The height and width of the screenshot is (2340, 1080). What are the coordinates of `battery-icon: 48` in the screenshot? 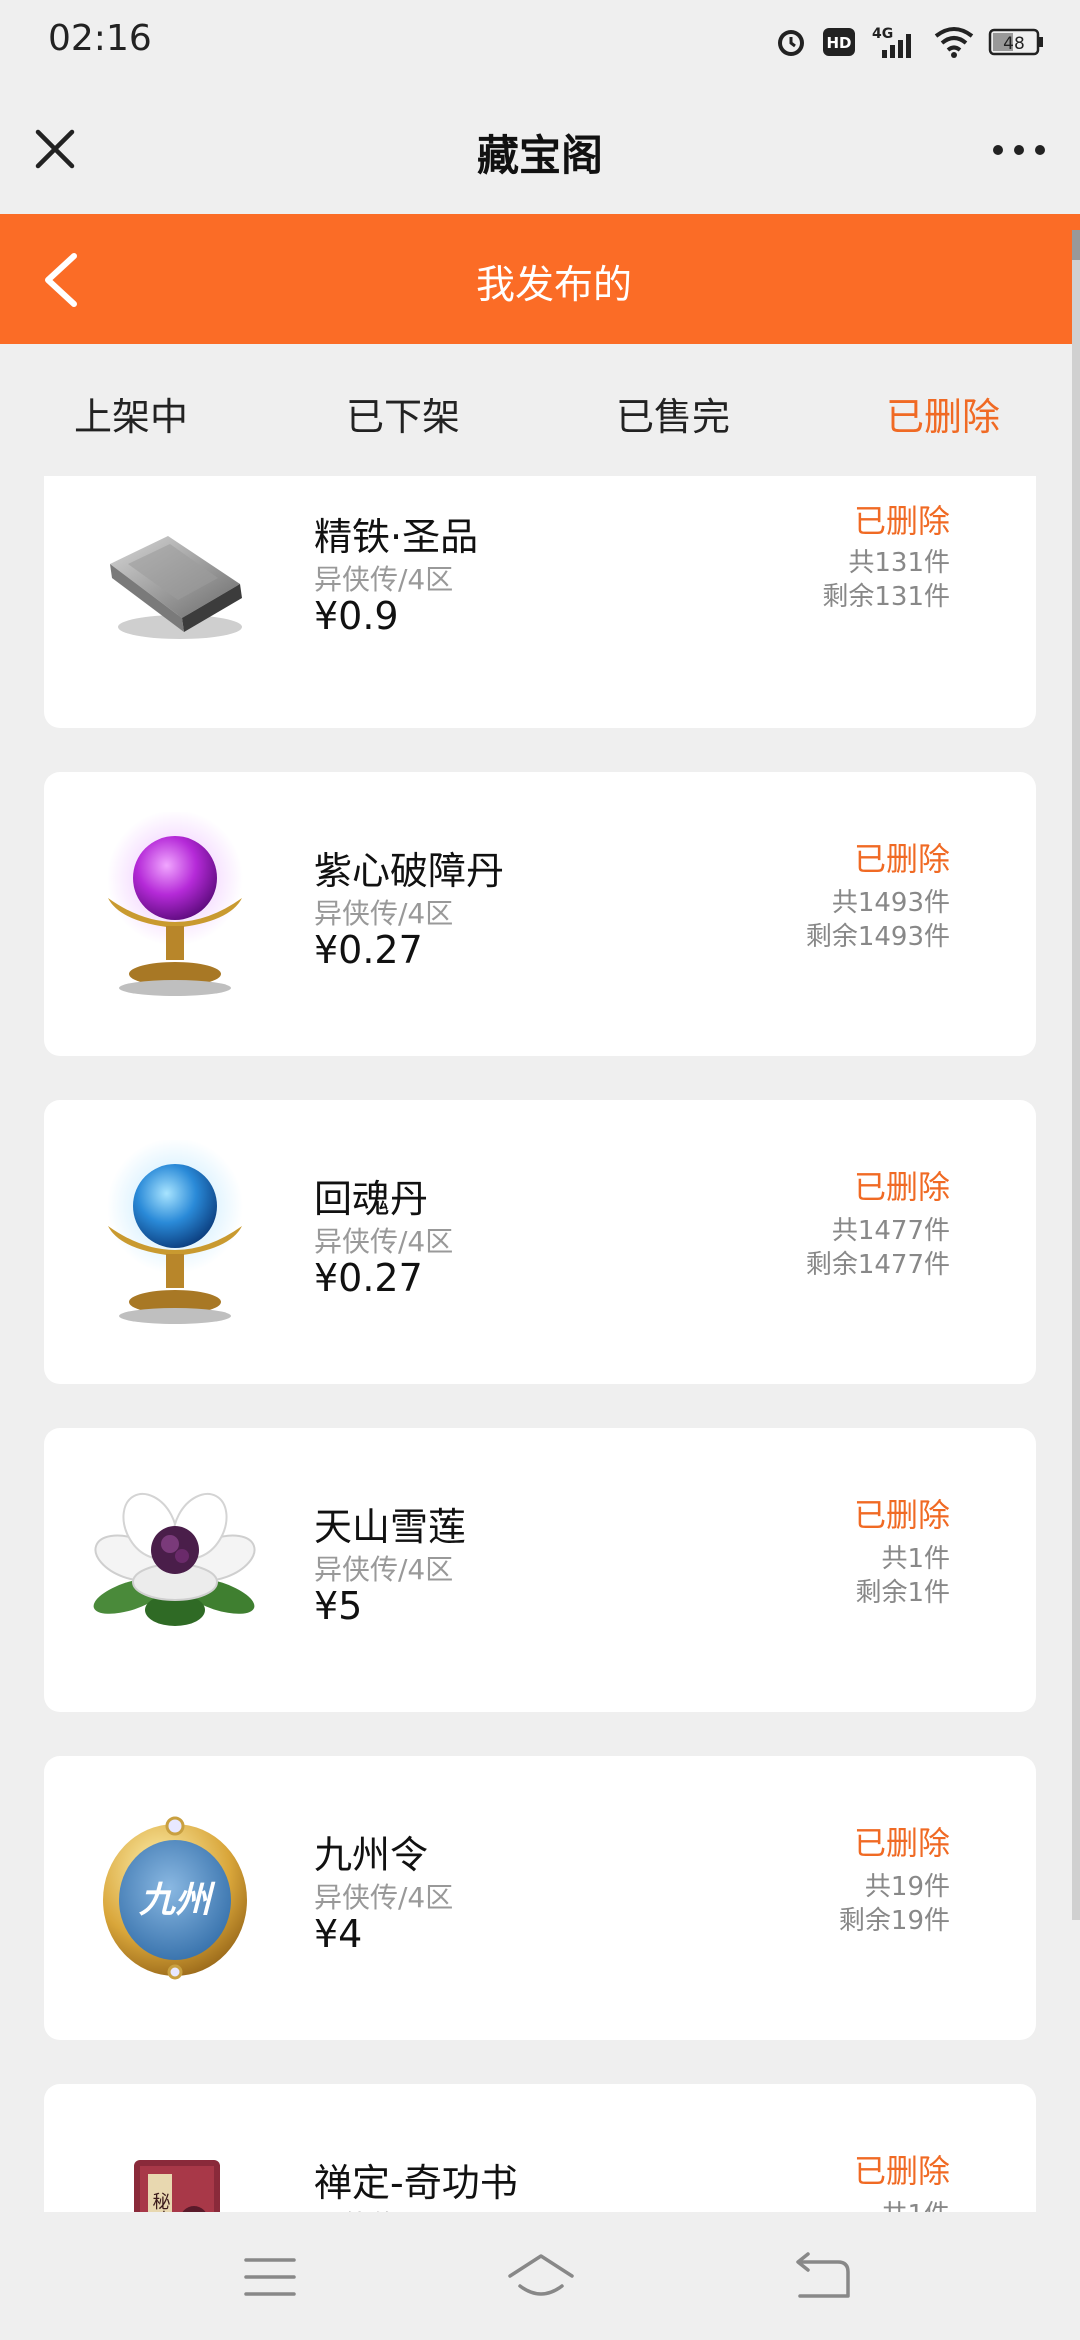 It's located at (1016, 42).